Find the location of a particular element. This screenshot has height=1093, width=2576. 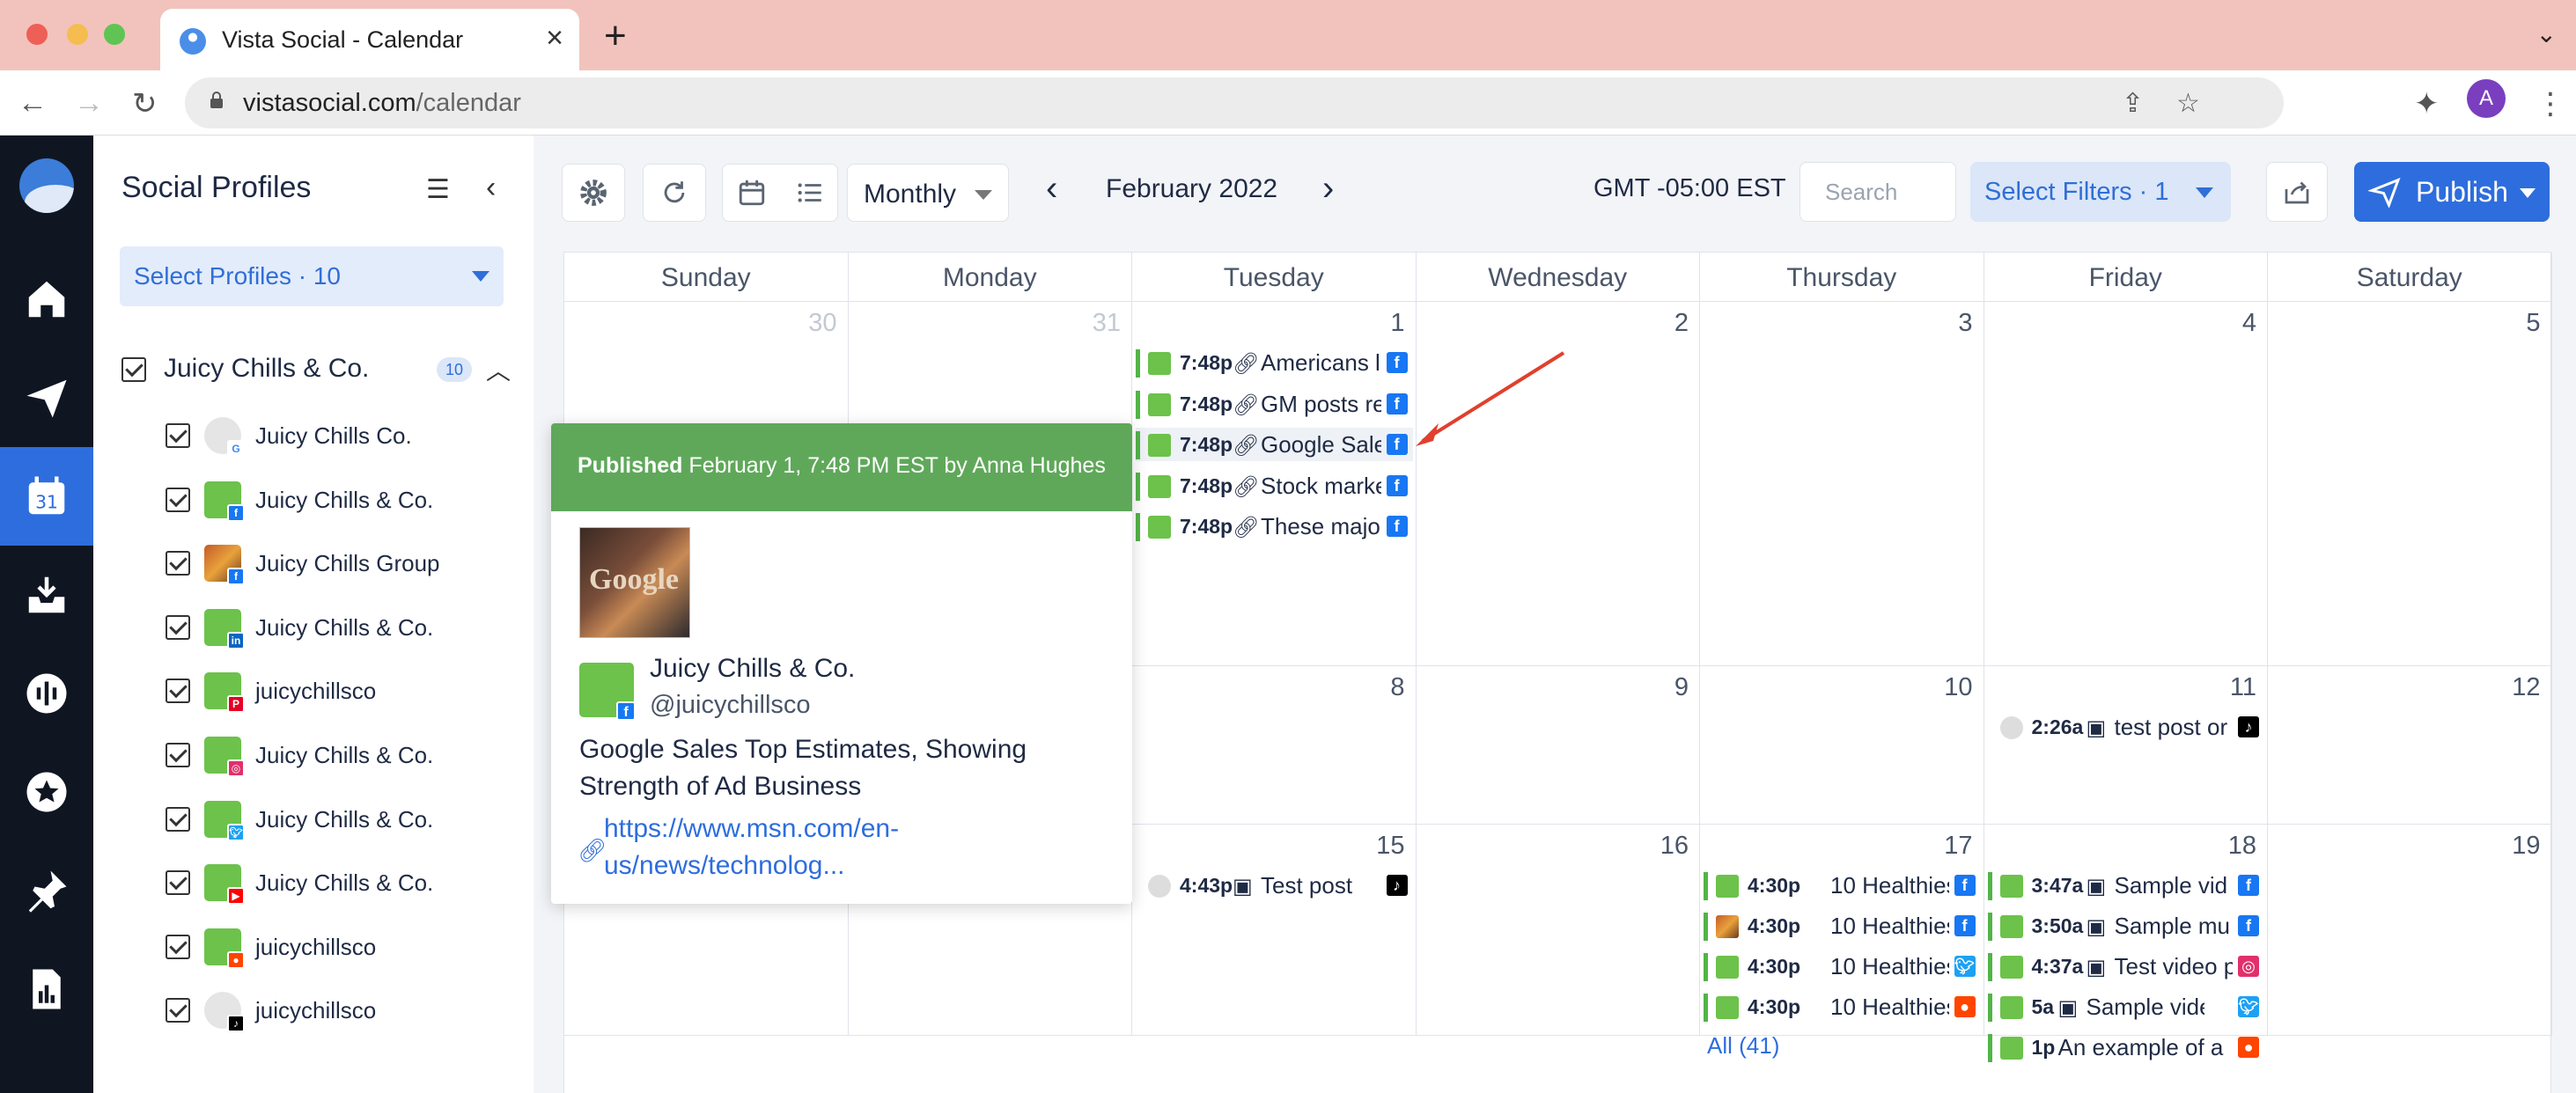

chevron-up-icon: ︿ is located at coordinates (499, 369).